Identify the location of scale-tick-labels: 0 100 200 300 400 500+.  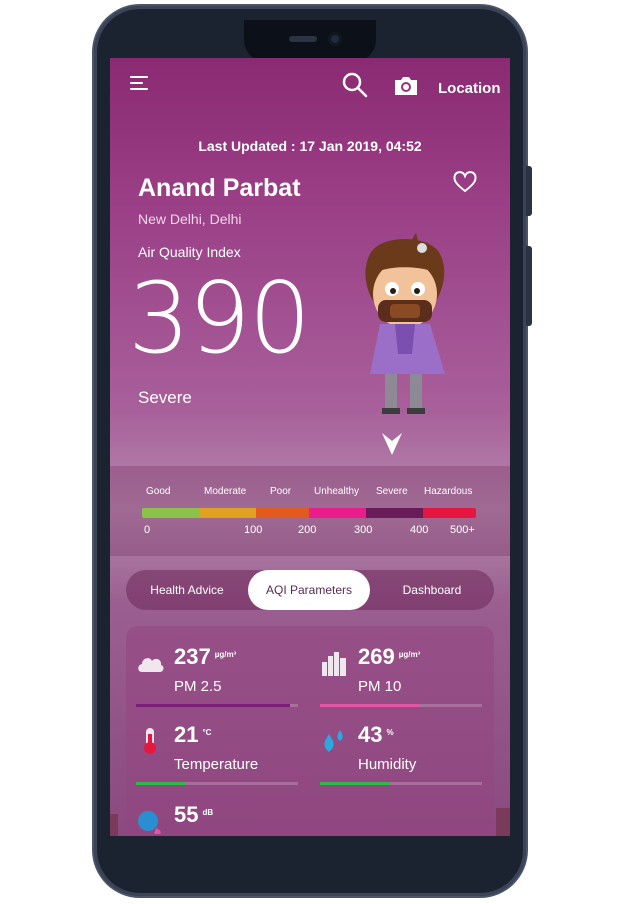
(310, 531).